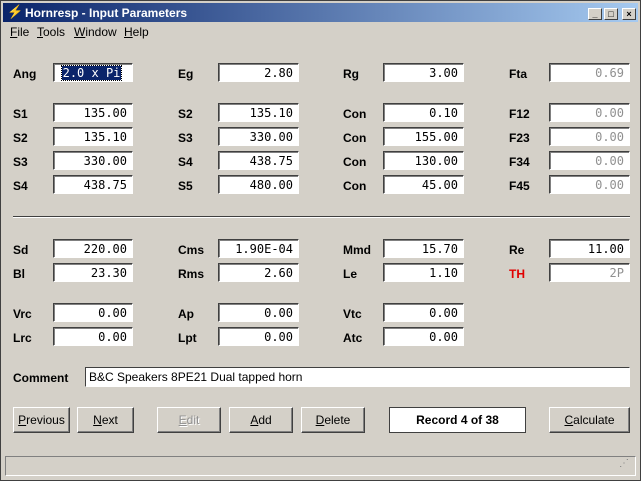 The image size is (641, 481). What do you see at coordinates (258, 136) in the screenshot?
I see `s3-field: 330.00` at bounding box center [258, 136].